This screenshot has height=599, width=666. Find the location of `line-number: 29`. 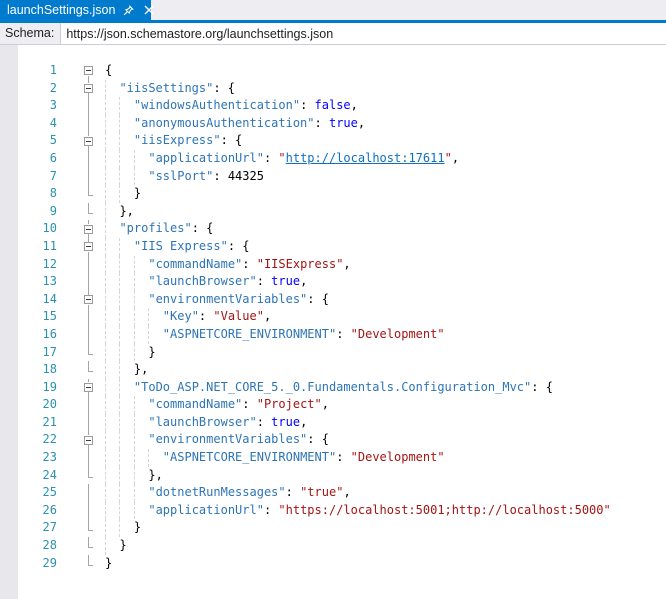

line-number: 29 is located at coordinates (49, 562).